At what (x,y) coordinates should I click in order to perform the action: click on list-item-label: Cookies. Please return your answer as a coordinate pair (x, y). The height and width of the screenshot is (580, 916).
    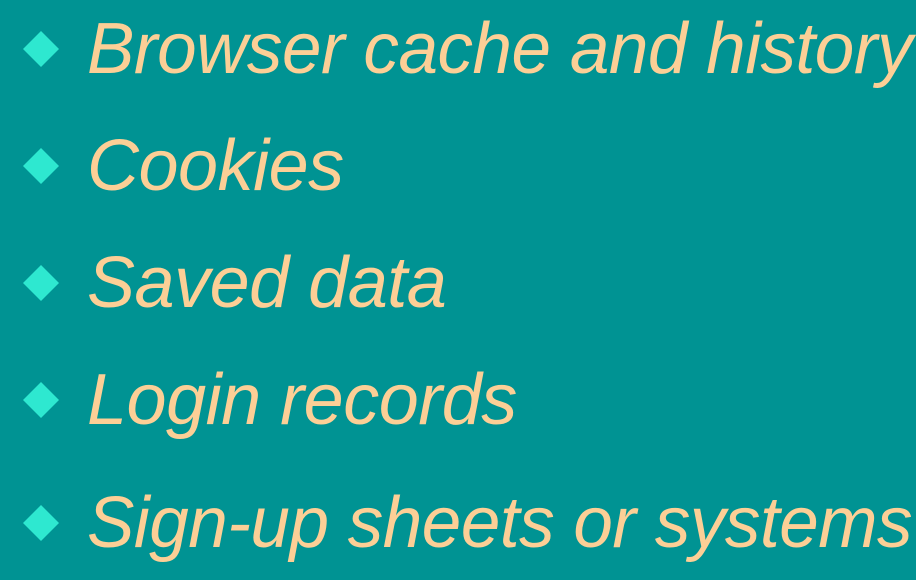
    Looking at the image, I should click on (215, 166).